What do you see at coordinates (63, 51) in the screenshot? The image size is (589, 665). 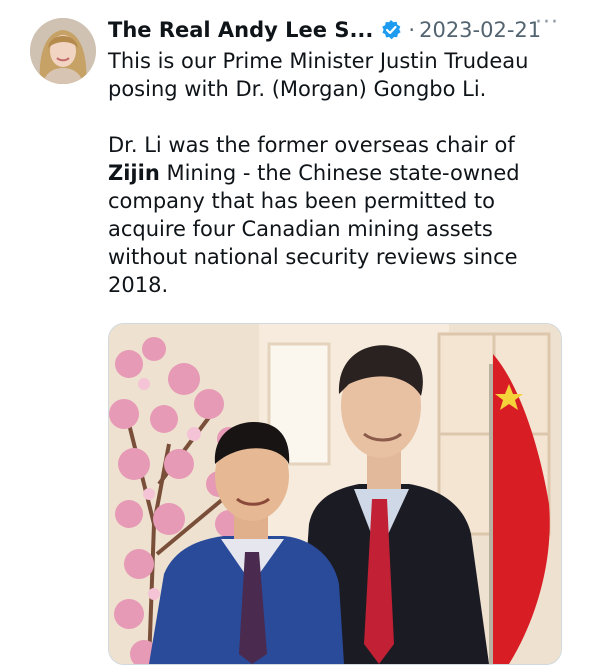 I see `author-avatar` at bounding box center [63, 51].